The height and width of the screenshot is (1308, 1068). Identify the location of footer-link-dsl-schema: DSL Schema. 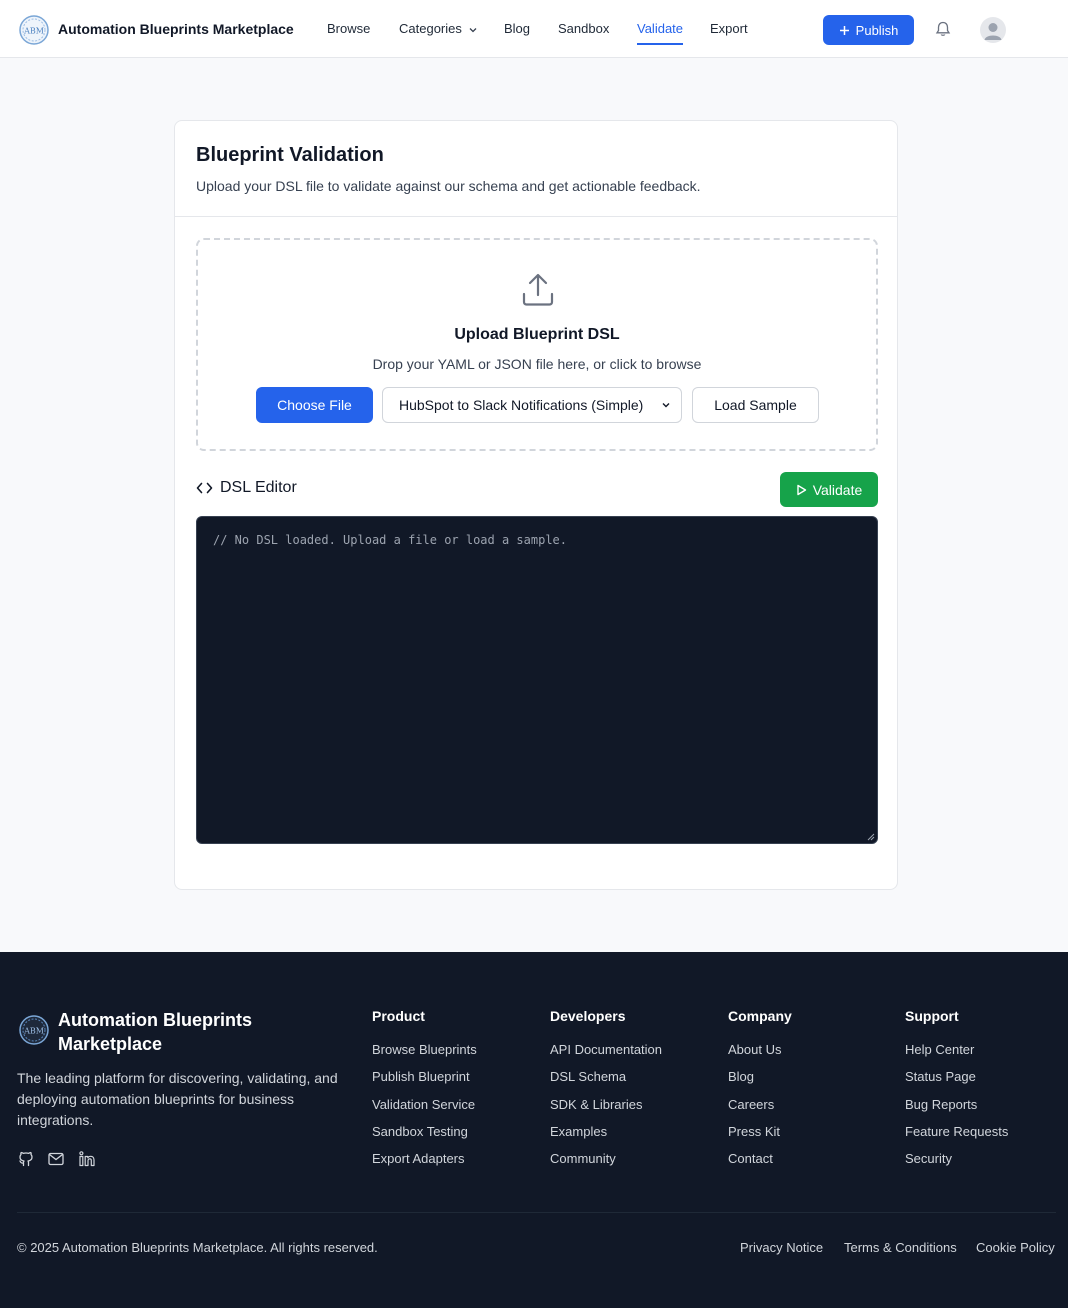
(606, 1082).